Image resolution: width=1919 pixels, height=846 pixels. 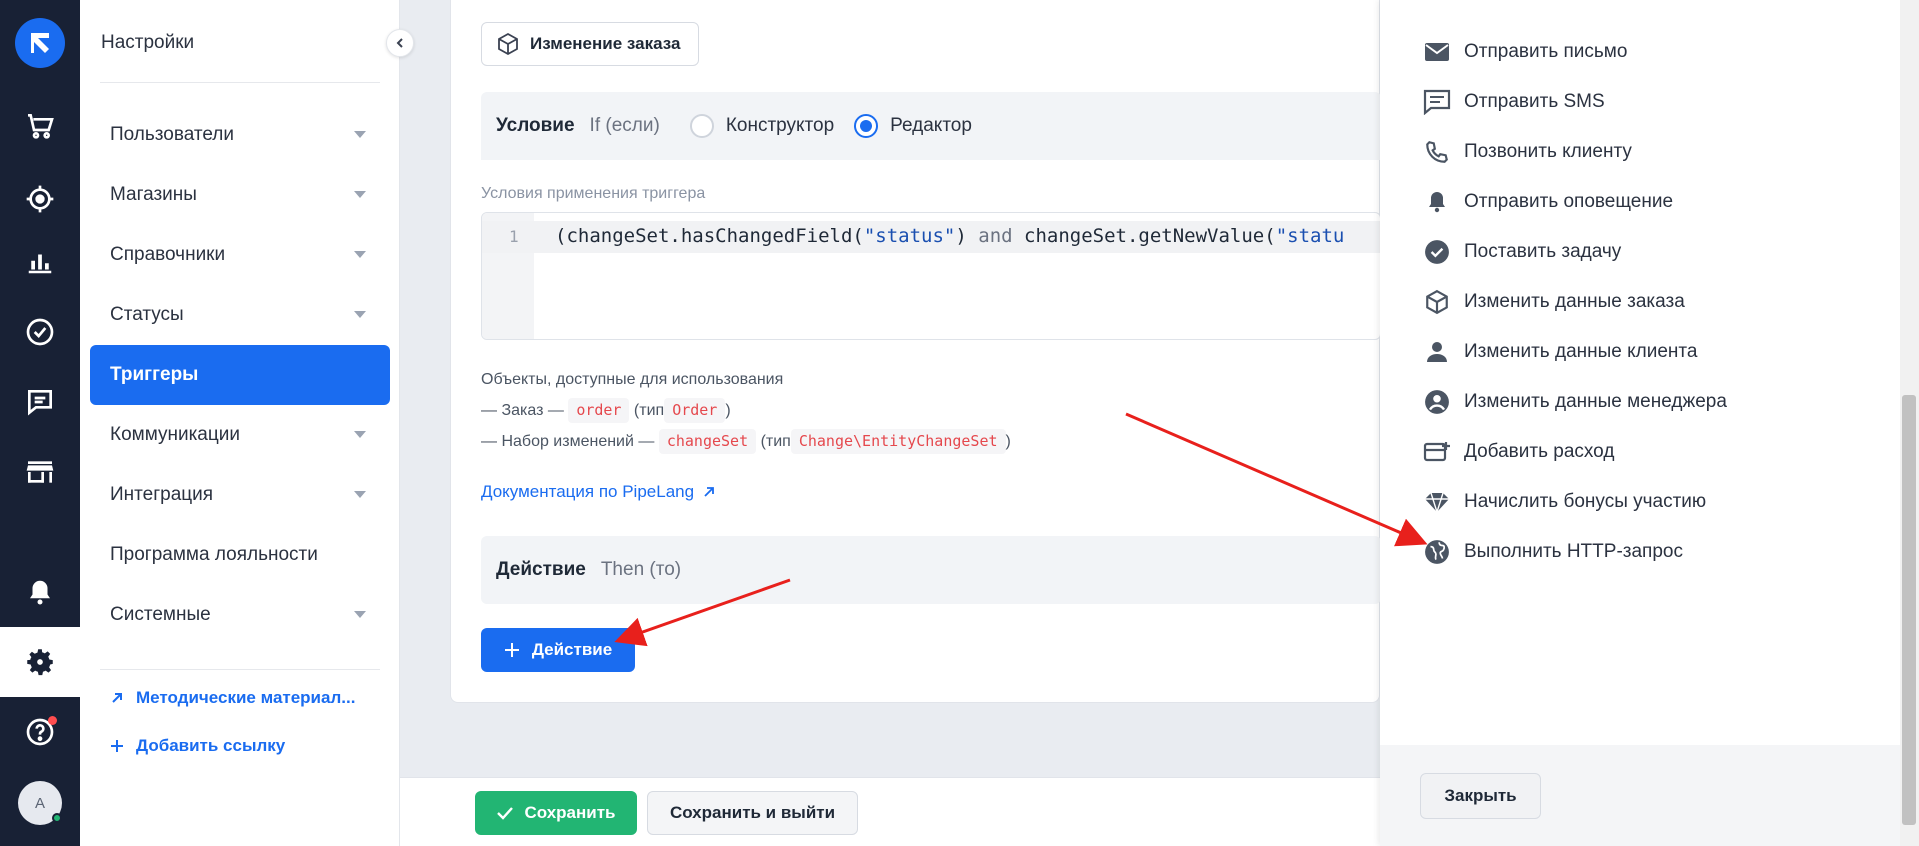 What do you see at coordinates (1534, 101) in the screenshot?
I see `action-label: Отправить SMS` at bounding box center [1534, 101].